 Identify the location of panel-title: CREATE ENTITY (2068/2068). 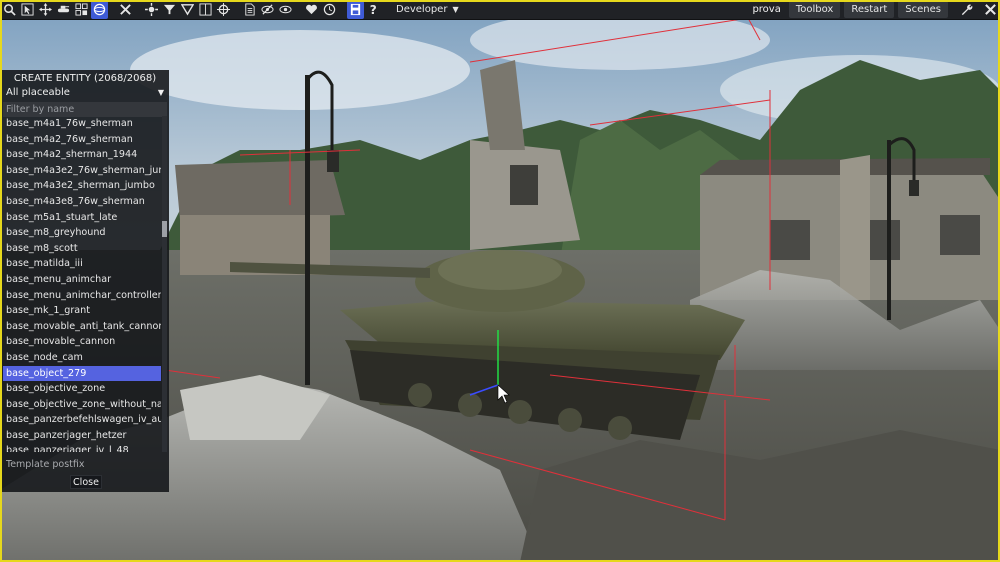
(85, 78).